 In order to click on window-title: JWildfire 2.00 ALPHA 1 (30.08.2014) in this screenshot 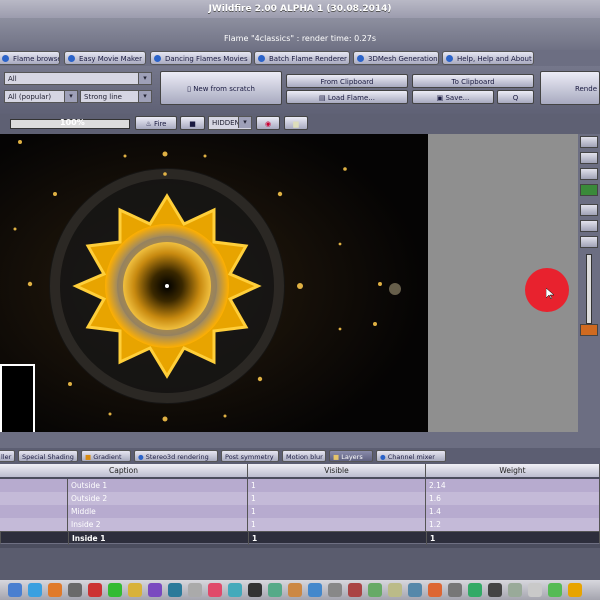, I will do `click(300, 9)`.